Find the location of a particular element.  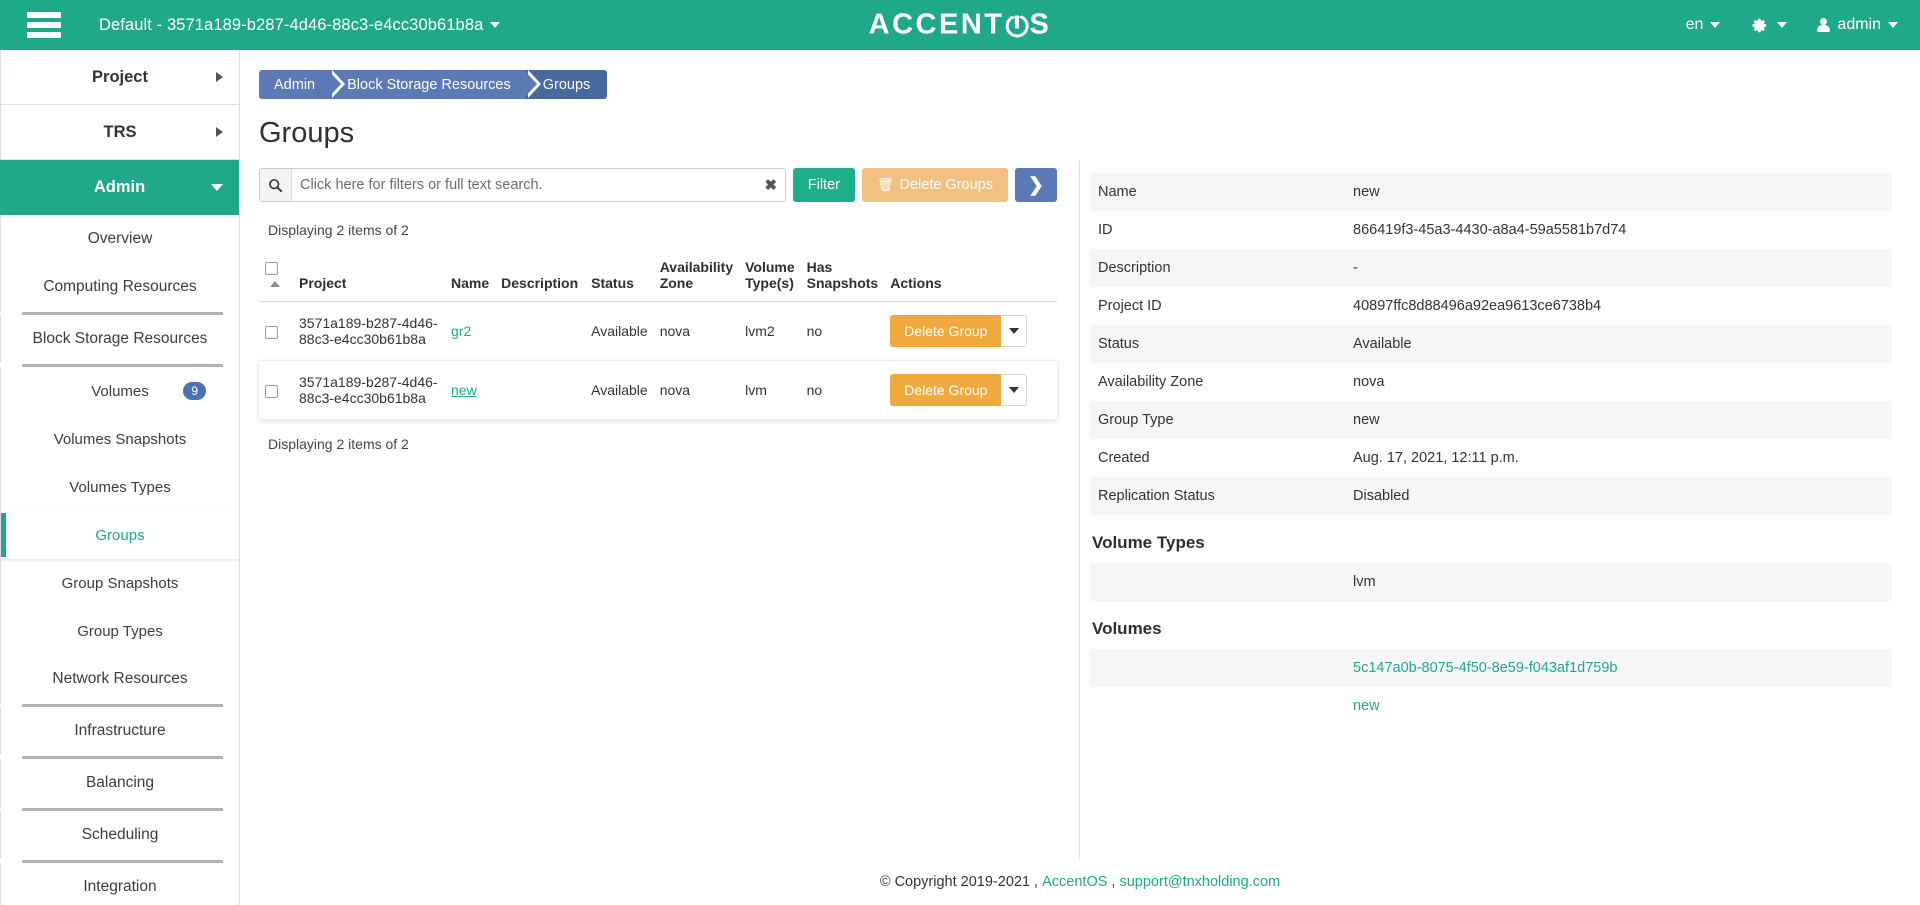

sidebar-item-label: Balancing is located at coordinates (120, 782).